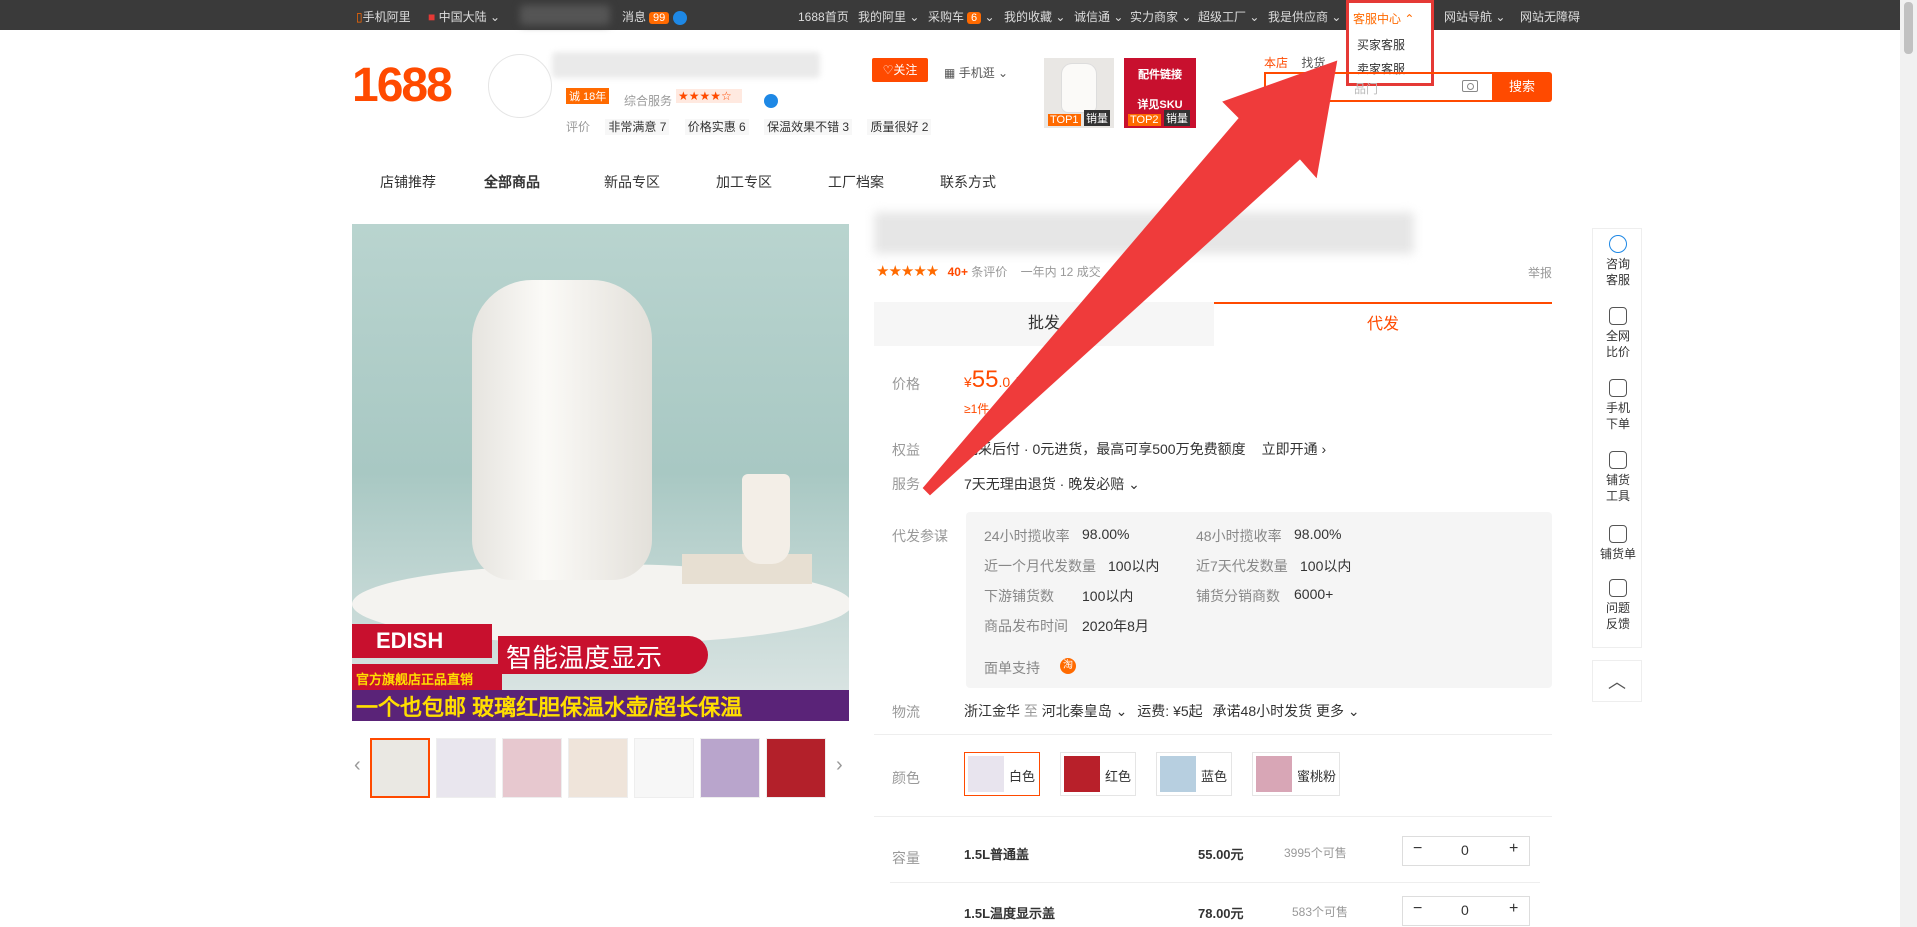 This screenshot has height=927, width=1917. Describe the element at coordinates (839, 765) in the screenshot. I see `thumb-next-icon: ›` at that location.